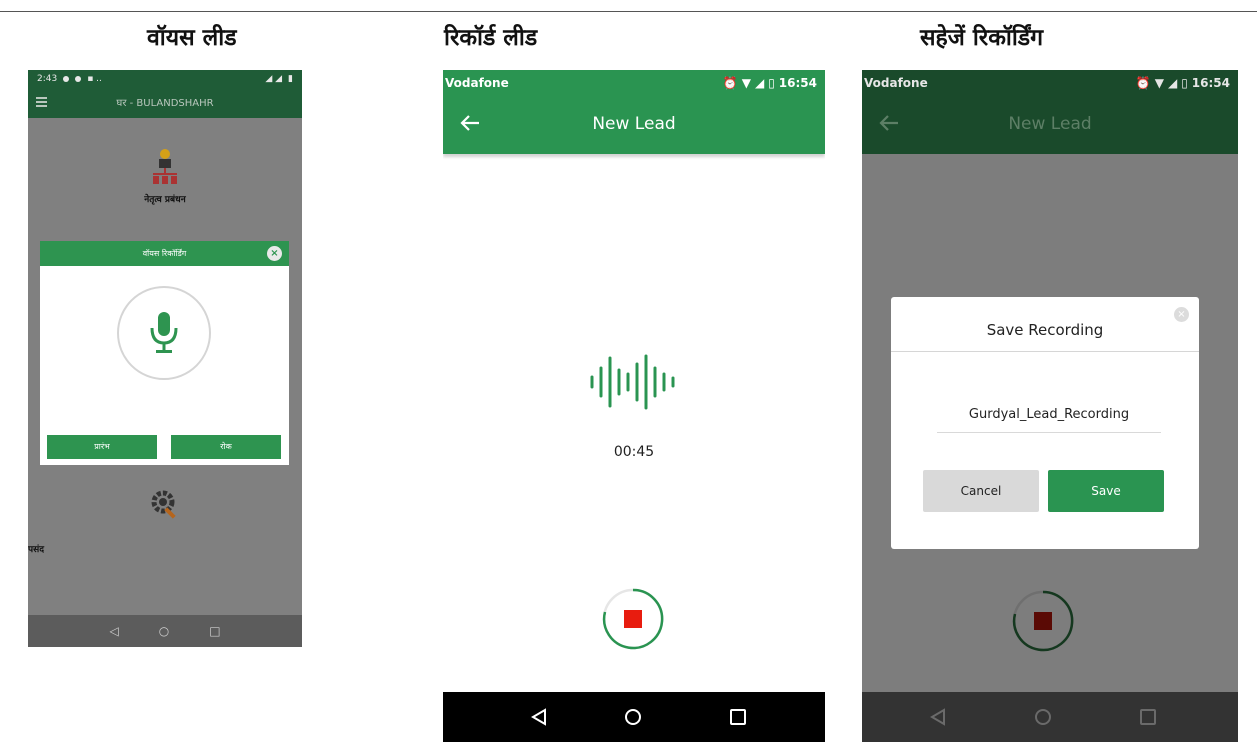 This screenshot has width=1257, height=742. Describe the element at coordinates (491, 38) in the screenshot. I see `heading-record-lead: रिकॉर्ड लीड` at that location.